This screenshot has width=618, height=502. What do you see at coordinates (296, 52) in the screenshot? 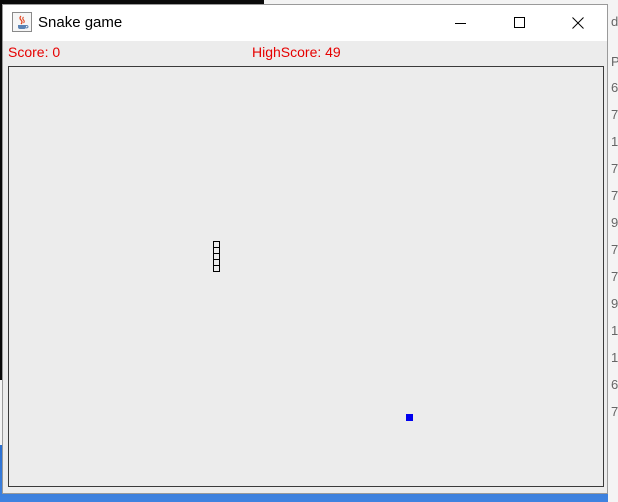
I see `highscore-label: HighScore: 49` at bounding box center [296, 52].